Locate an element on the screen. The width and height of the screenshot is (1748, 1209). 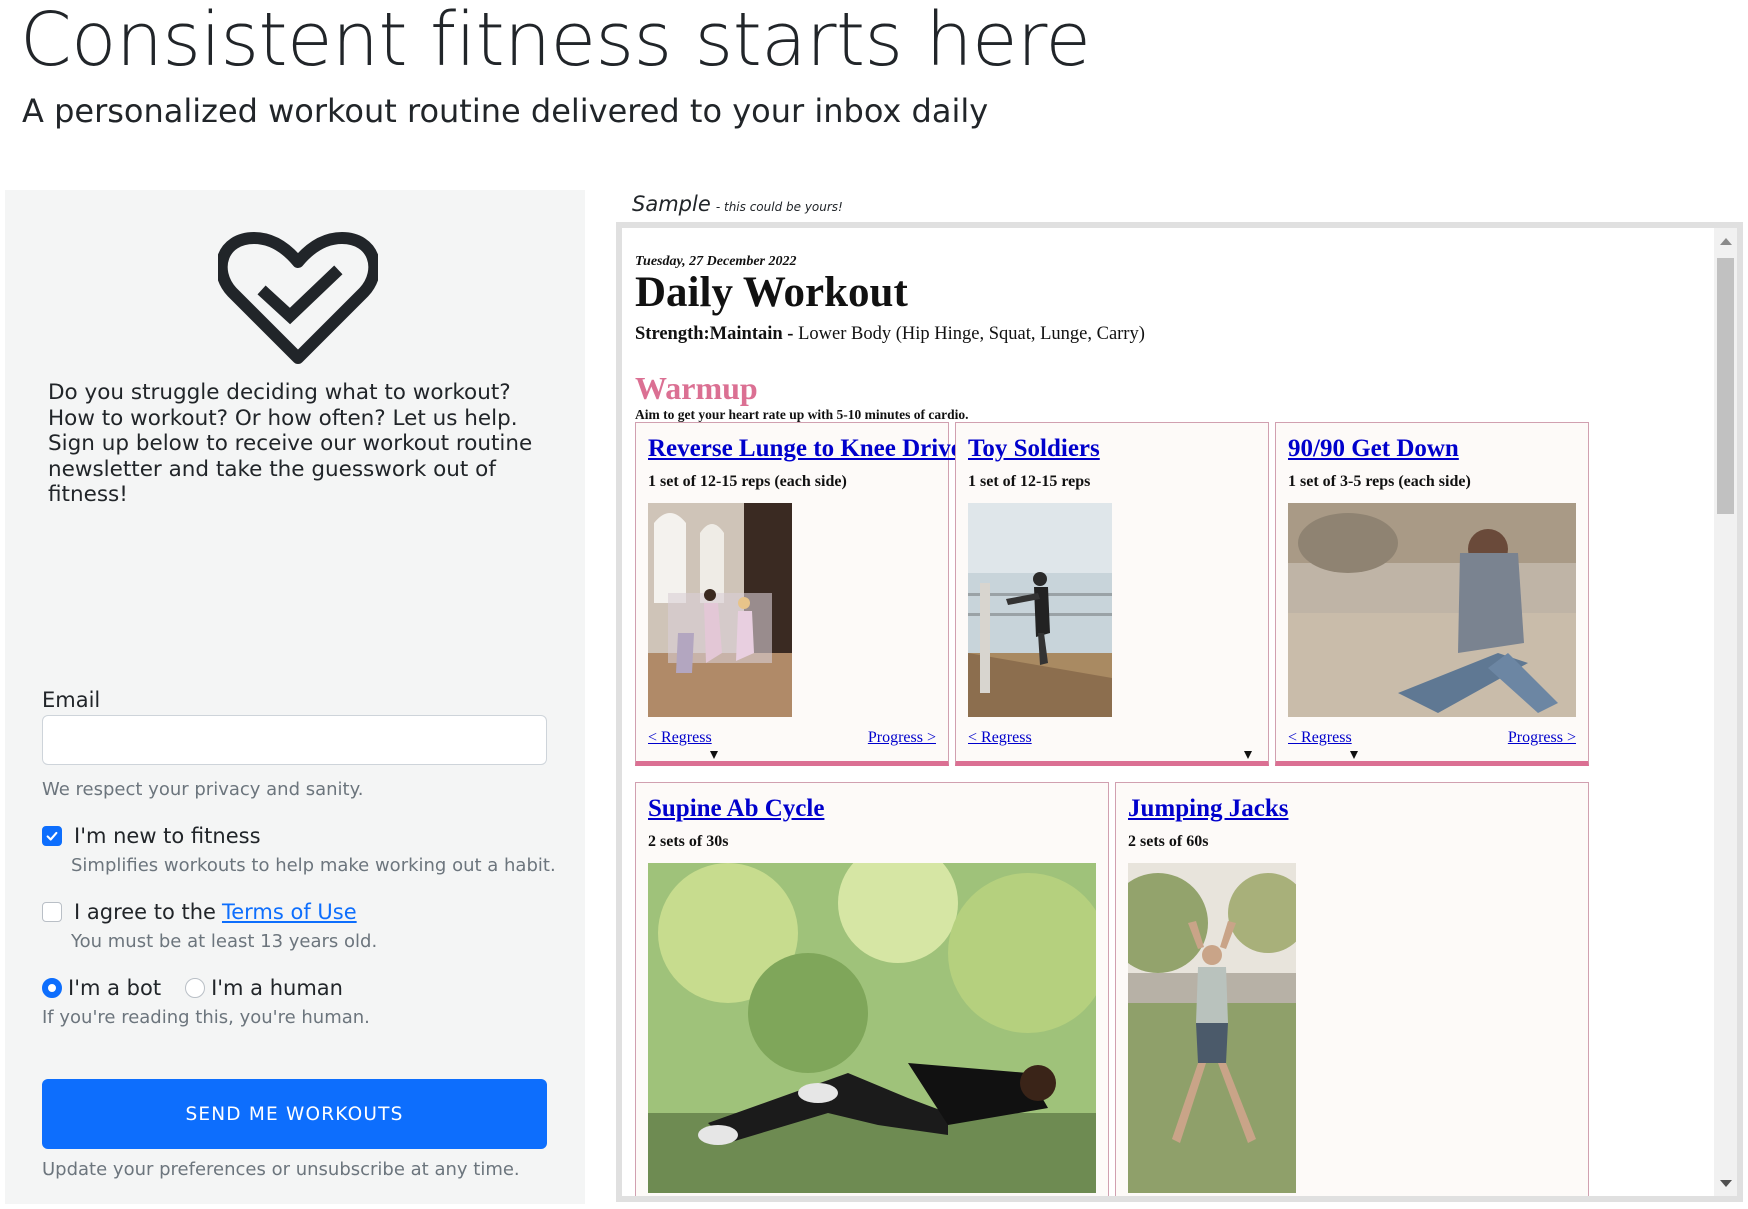
exercise-sets: 1 set of 3-5 reps (each side) is located at coordinates (1379, 481).